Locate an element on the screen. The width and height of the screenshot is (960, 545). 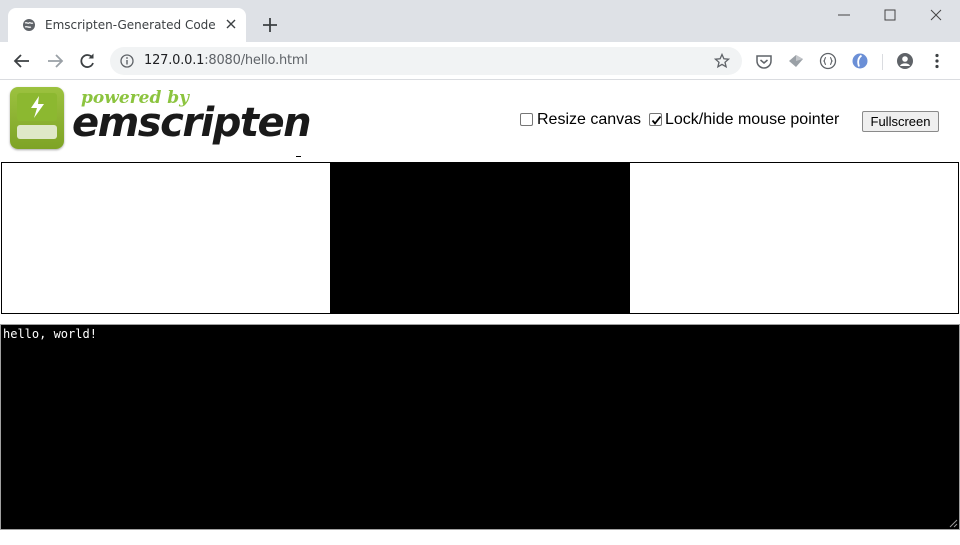
spinner-remnant is located at coordinates (298, 156).